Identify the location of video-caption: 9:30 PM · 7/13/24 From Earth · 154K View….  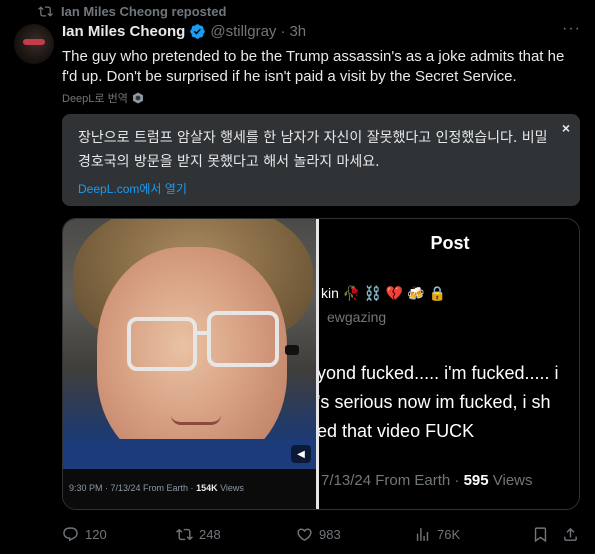
(156, 488).